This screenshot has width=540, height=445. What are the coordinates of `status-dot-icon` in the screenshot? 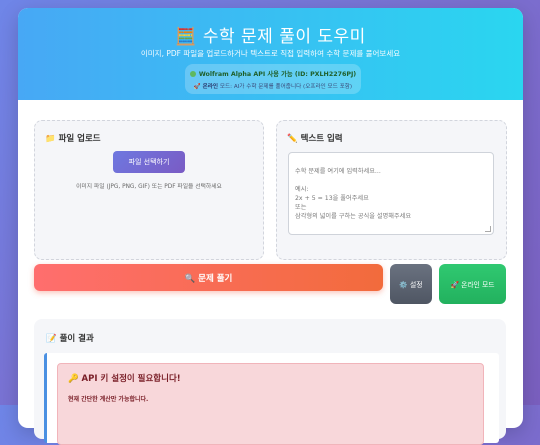 It's located at (192, 74).